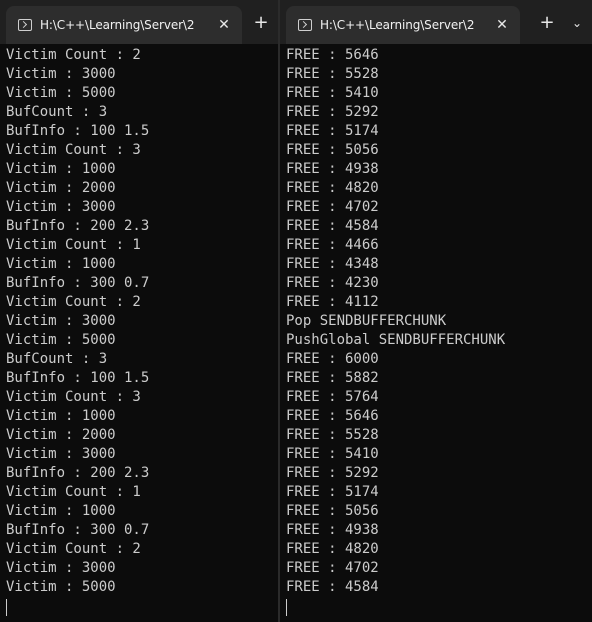 This screenshot has height=622, width=592. I want to click on console-line: Pop SENDBUFFERCHUNK, so click(366, 321).